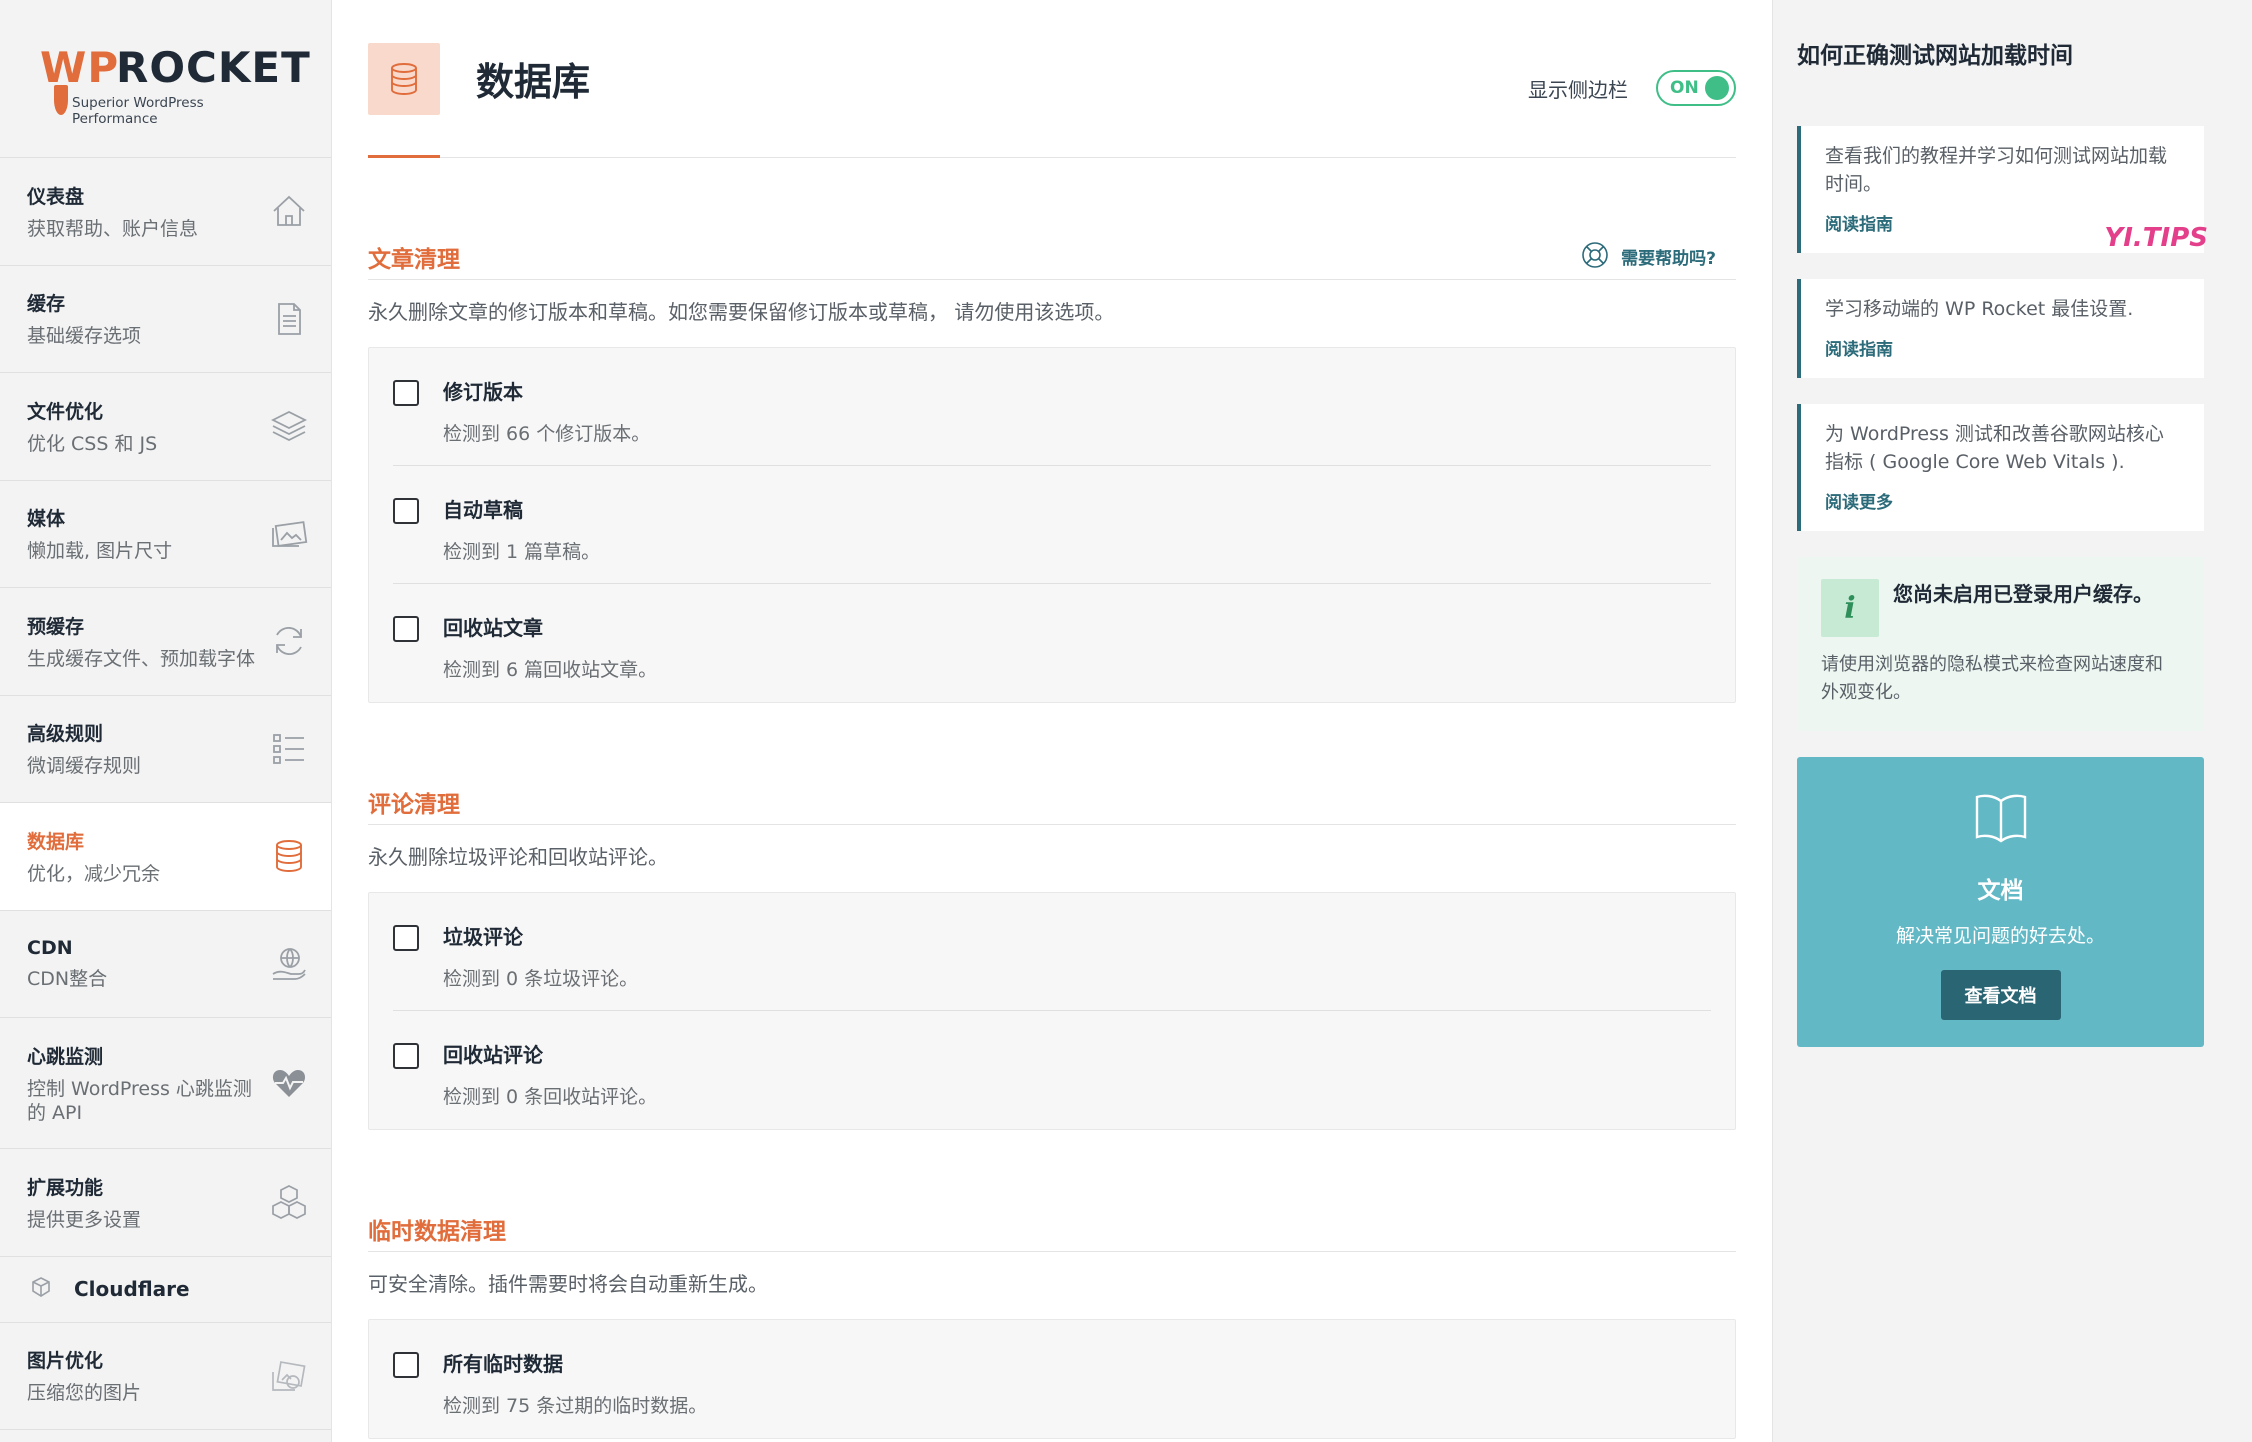 This screenshot has height=1442, width=2252. What do you see at coordinates (406, 938) in the screenshot?
I see `spam-comments-checkbox` at bounding box center [406, 938].